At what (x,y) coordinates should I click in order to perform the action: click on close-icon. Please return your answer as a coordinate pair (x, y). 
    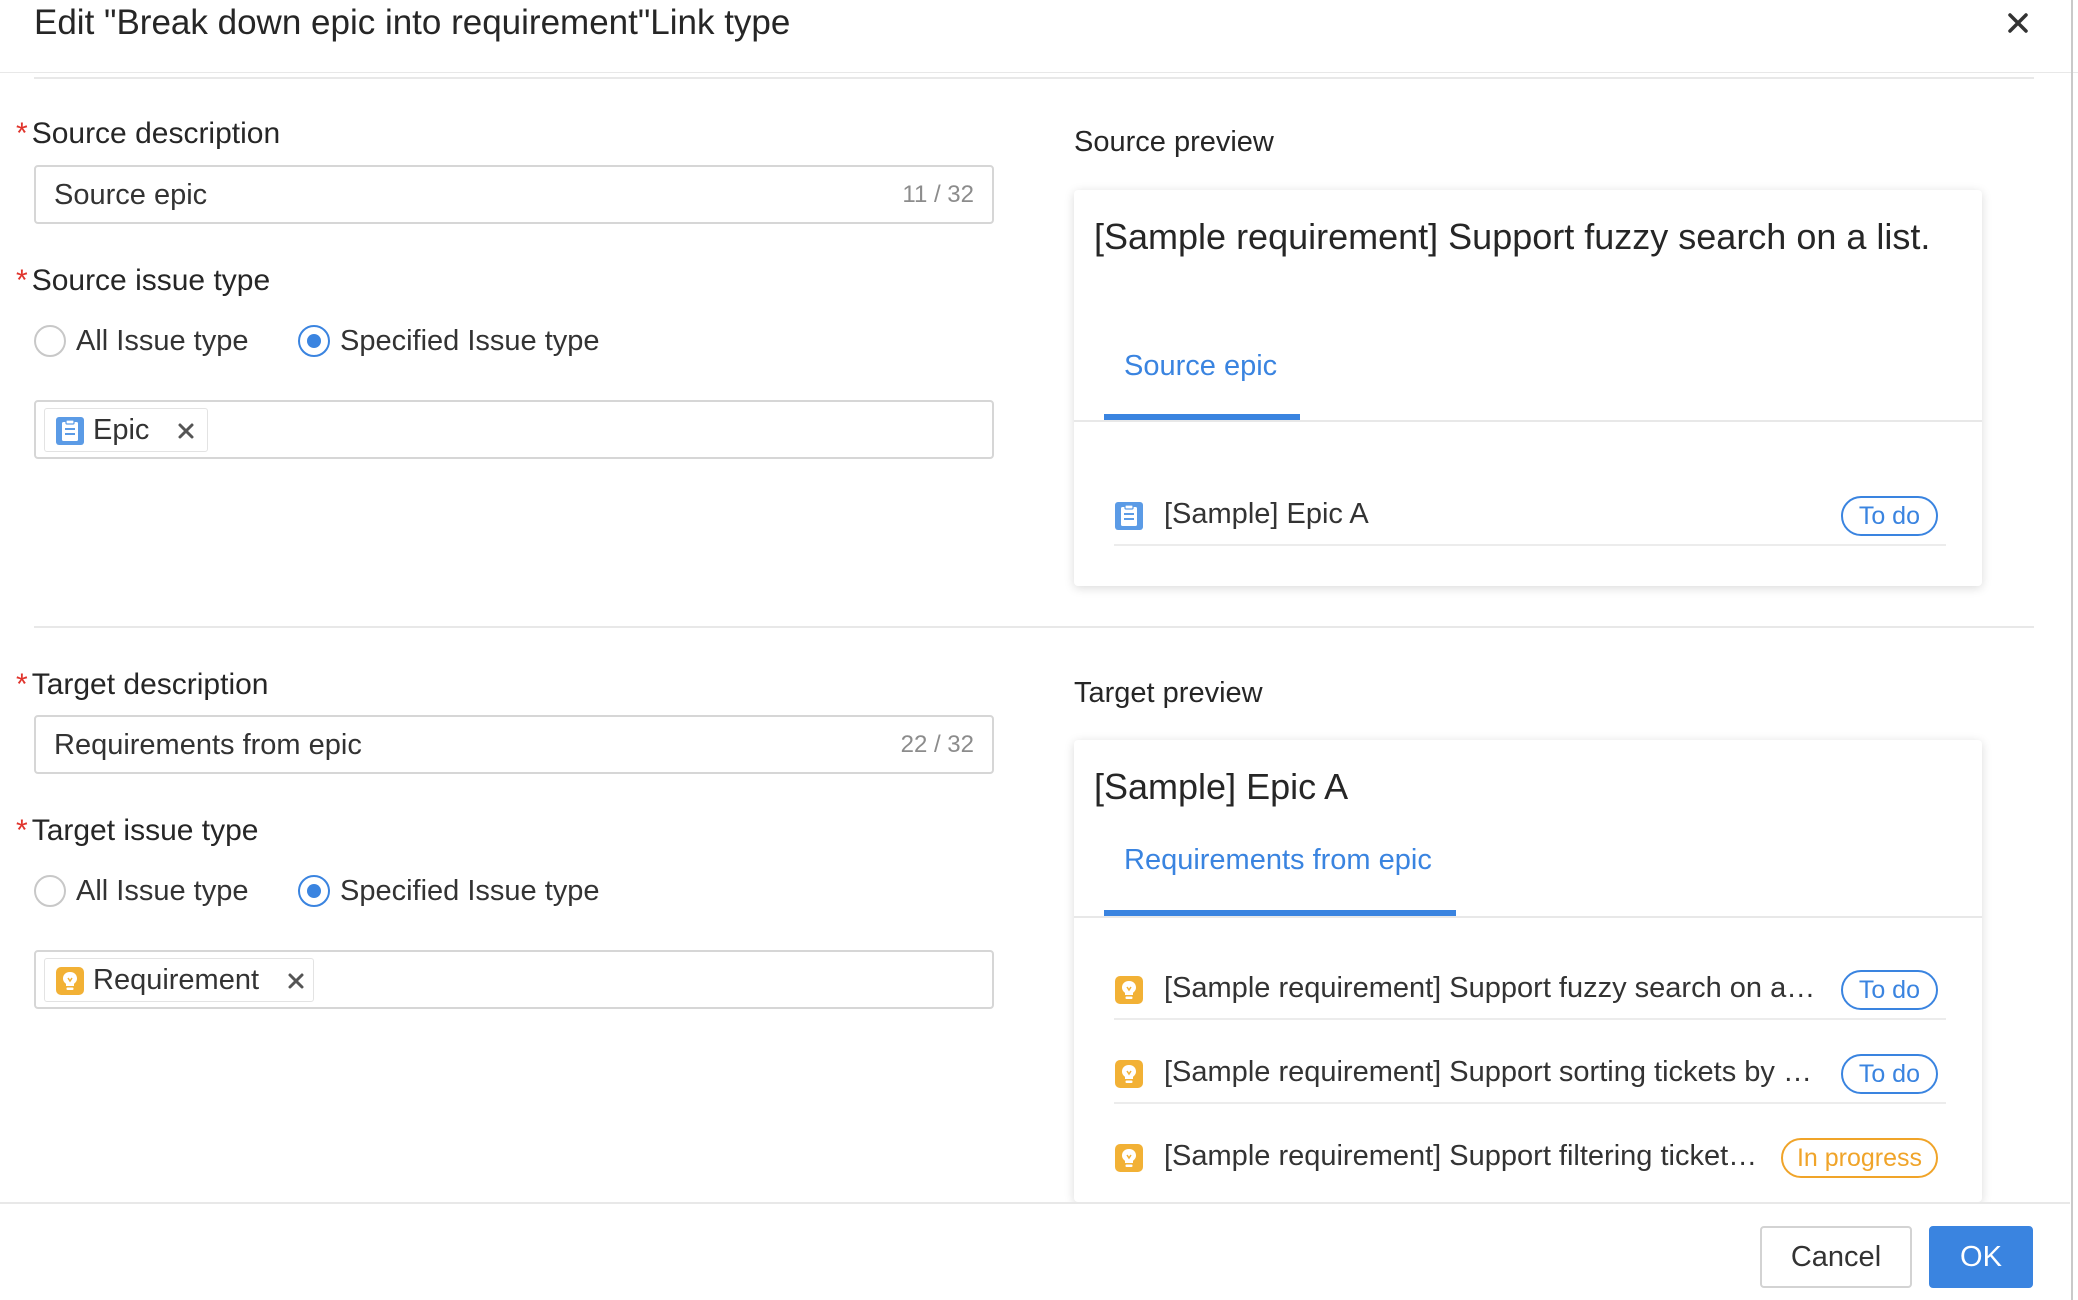
    Looking at the image, I should click on (2018, 23).